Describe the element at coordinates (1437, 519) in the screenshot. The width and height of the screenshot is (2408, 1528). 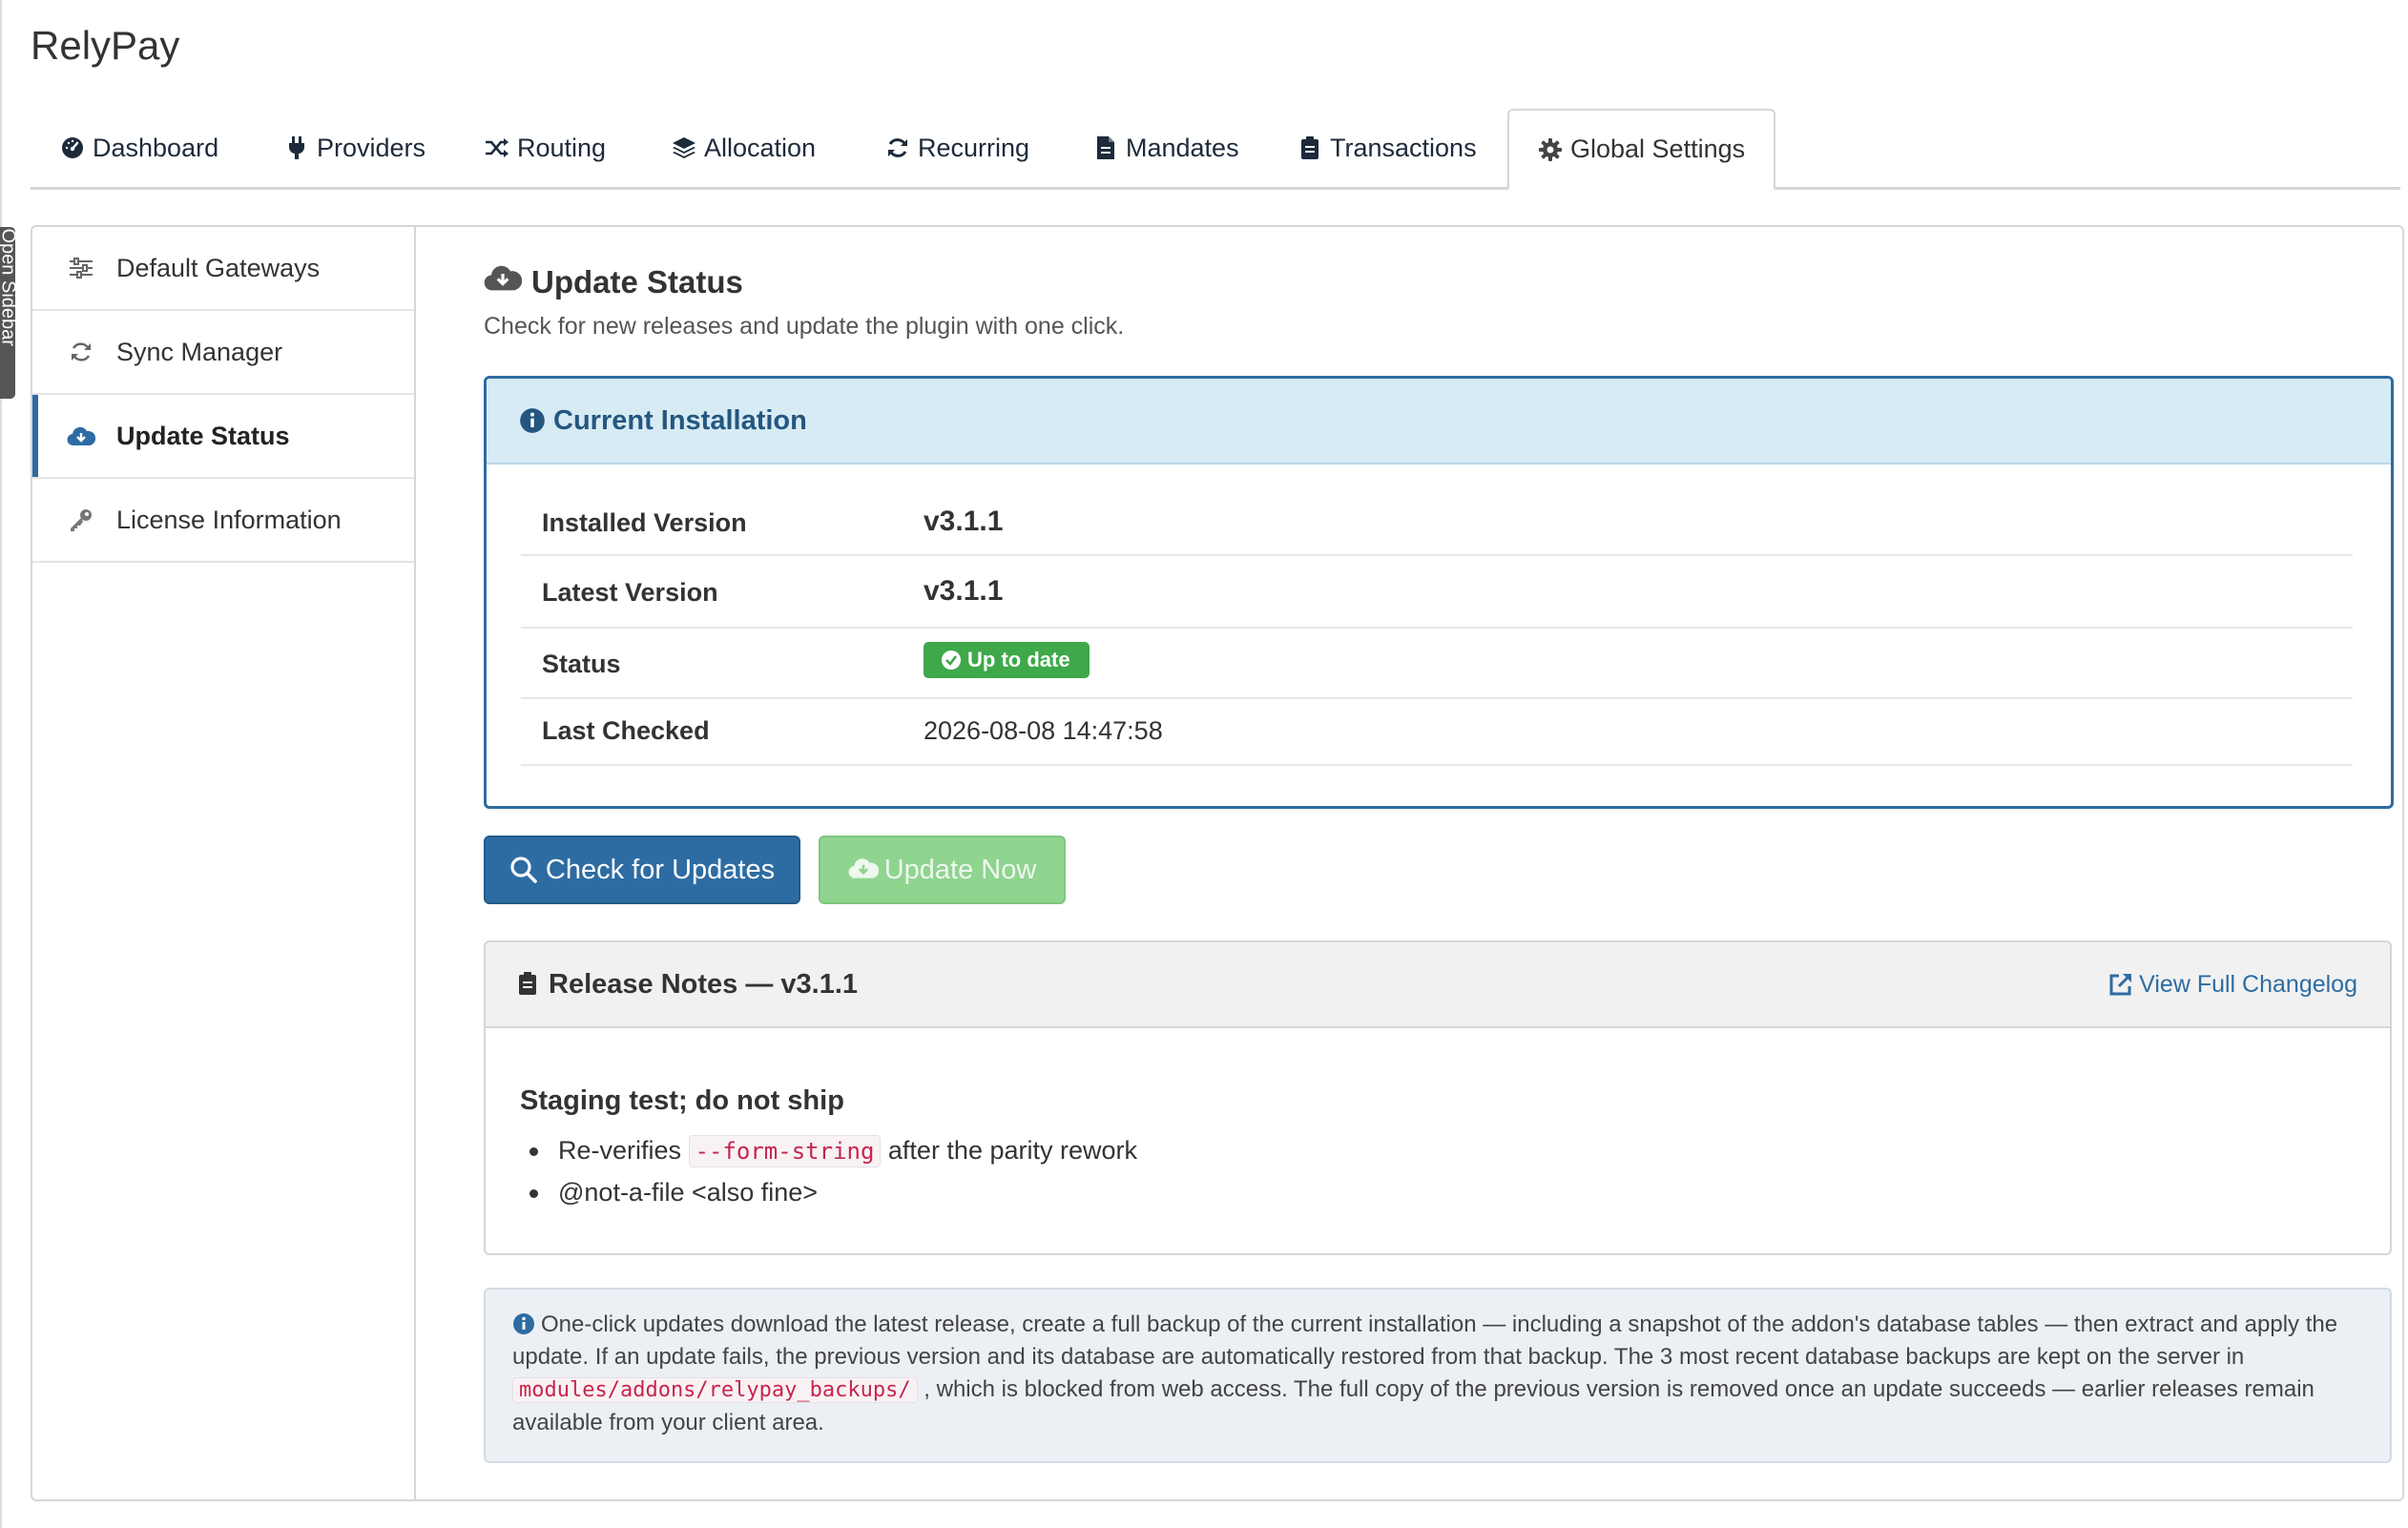
I see `info-row-installed-version: Installed Version v3.1.1` at that location.